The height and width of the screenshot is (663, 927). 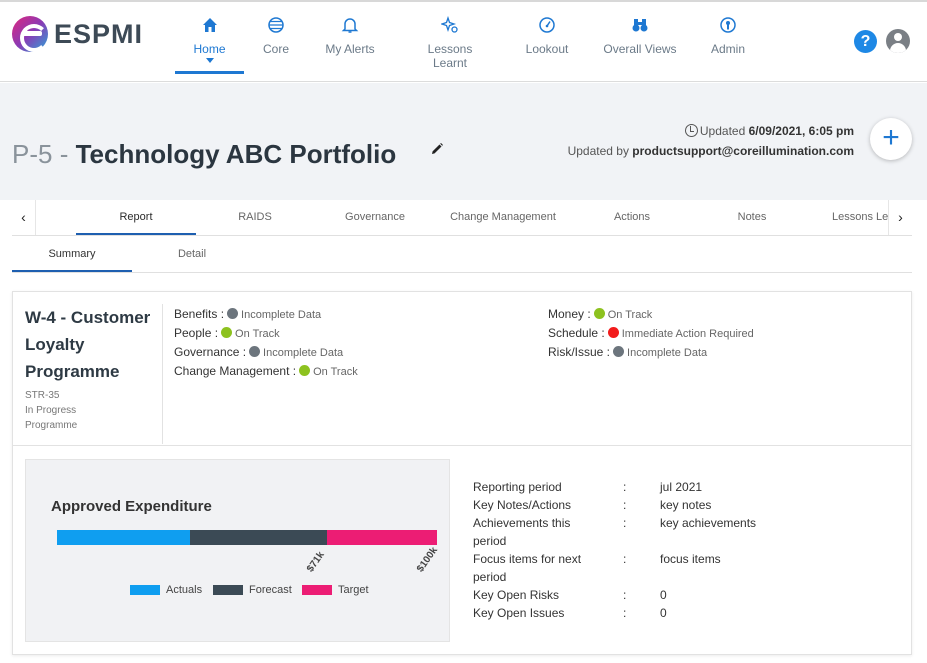 What do you see at coordinates (24, 217) in the screenshot?
I see `tabs-scroll-left-icon: ‹` at bounding box center [24, 217].